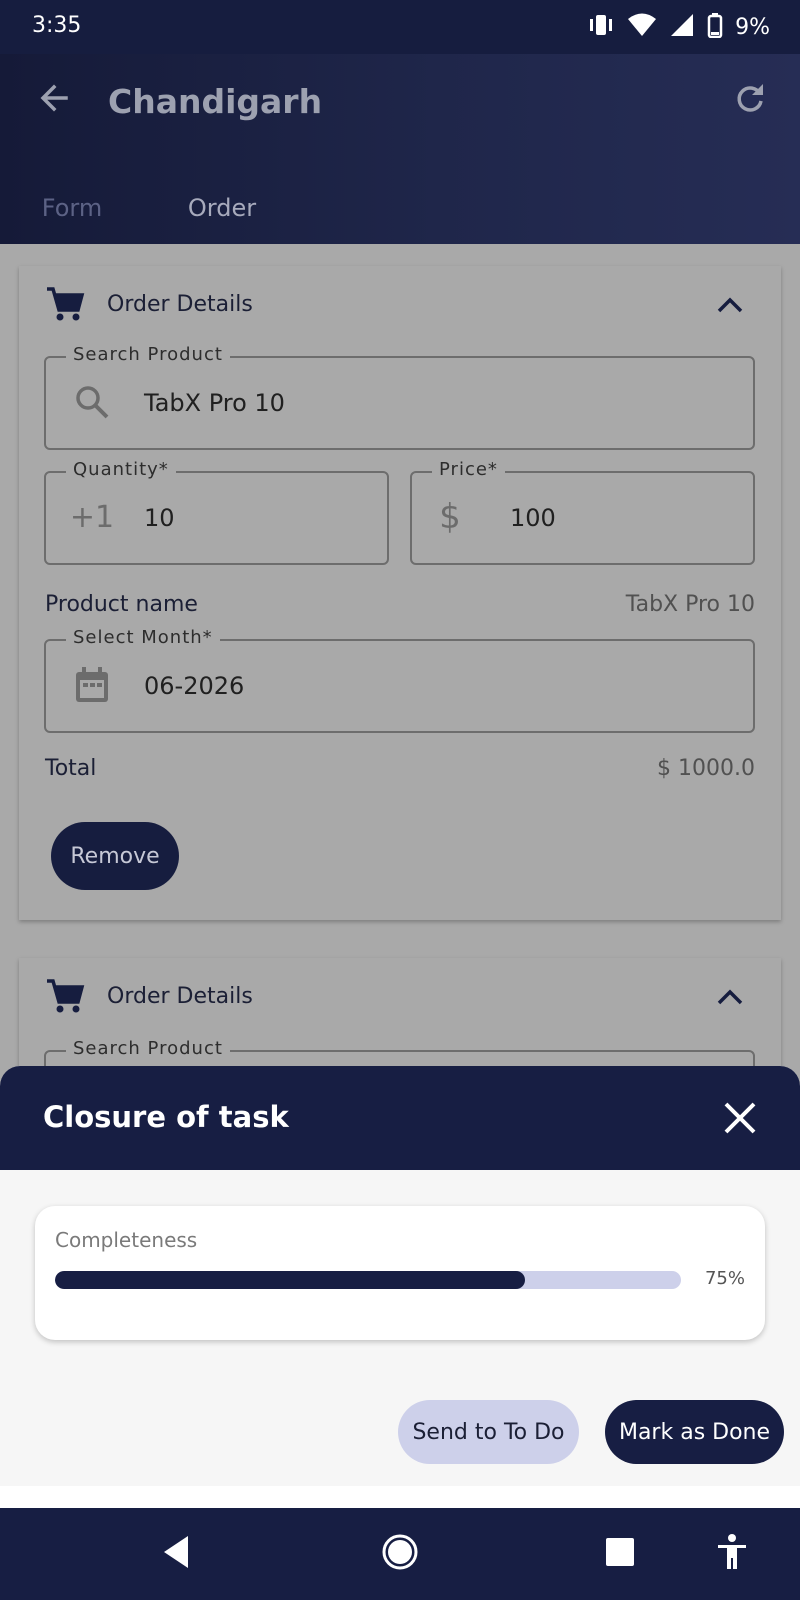 Image resolution: width=800 pixels, height=1600 pixels. I want to click on mark-as-done-button: Mark as Done, so click(694, 1432).